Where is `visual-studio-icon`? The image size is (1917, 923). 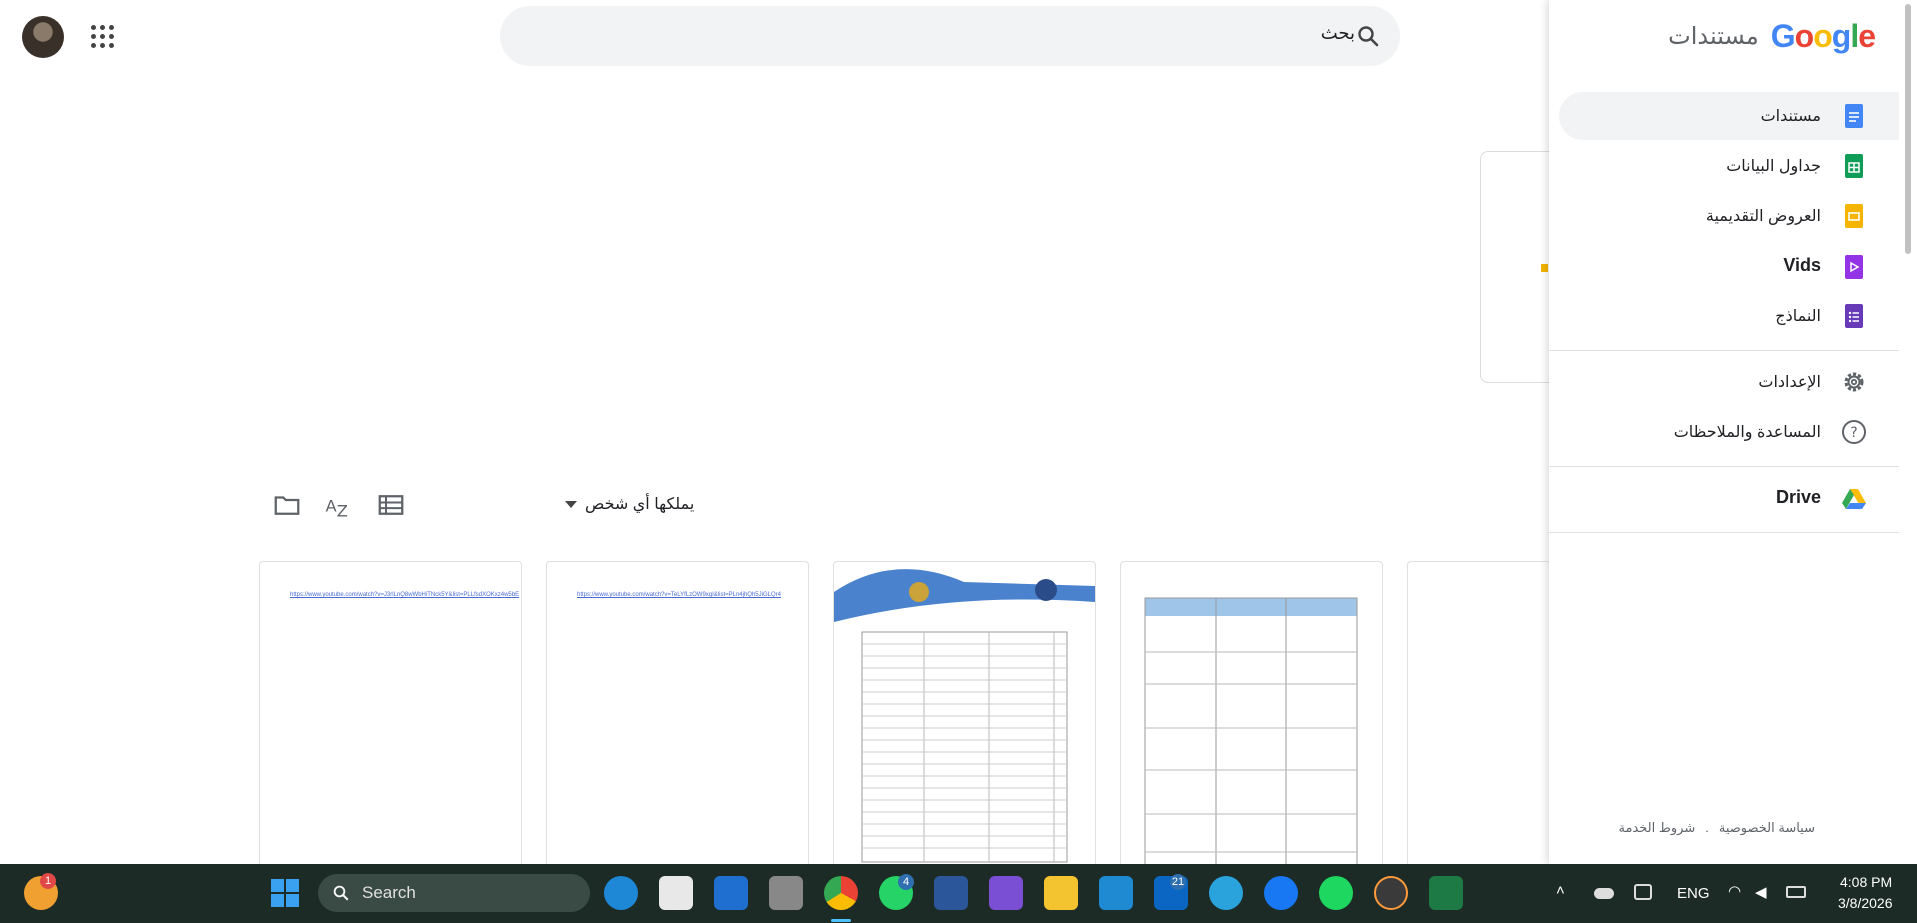
visual-studio-icon is located at coordinates (1006, 893).